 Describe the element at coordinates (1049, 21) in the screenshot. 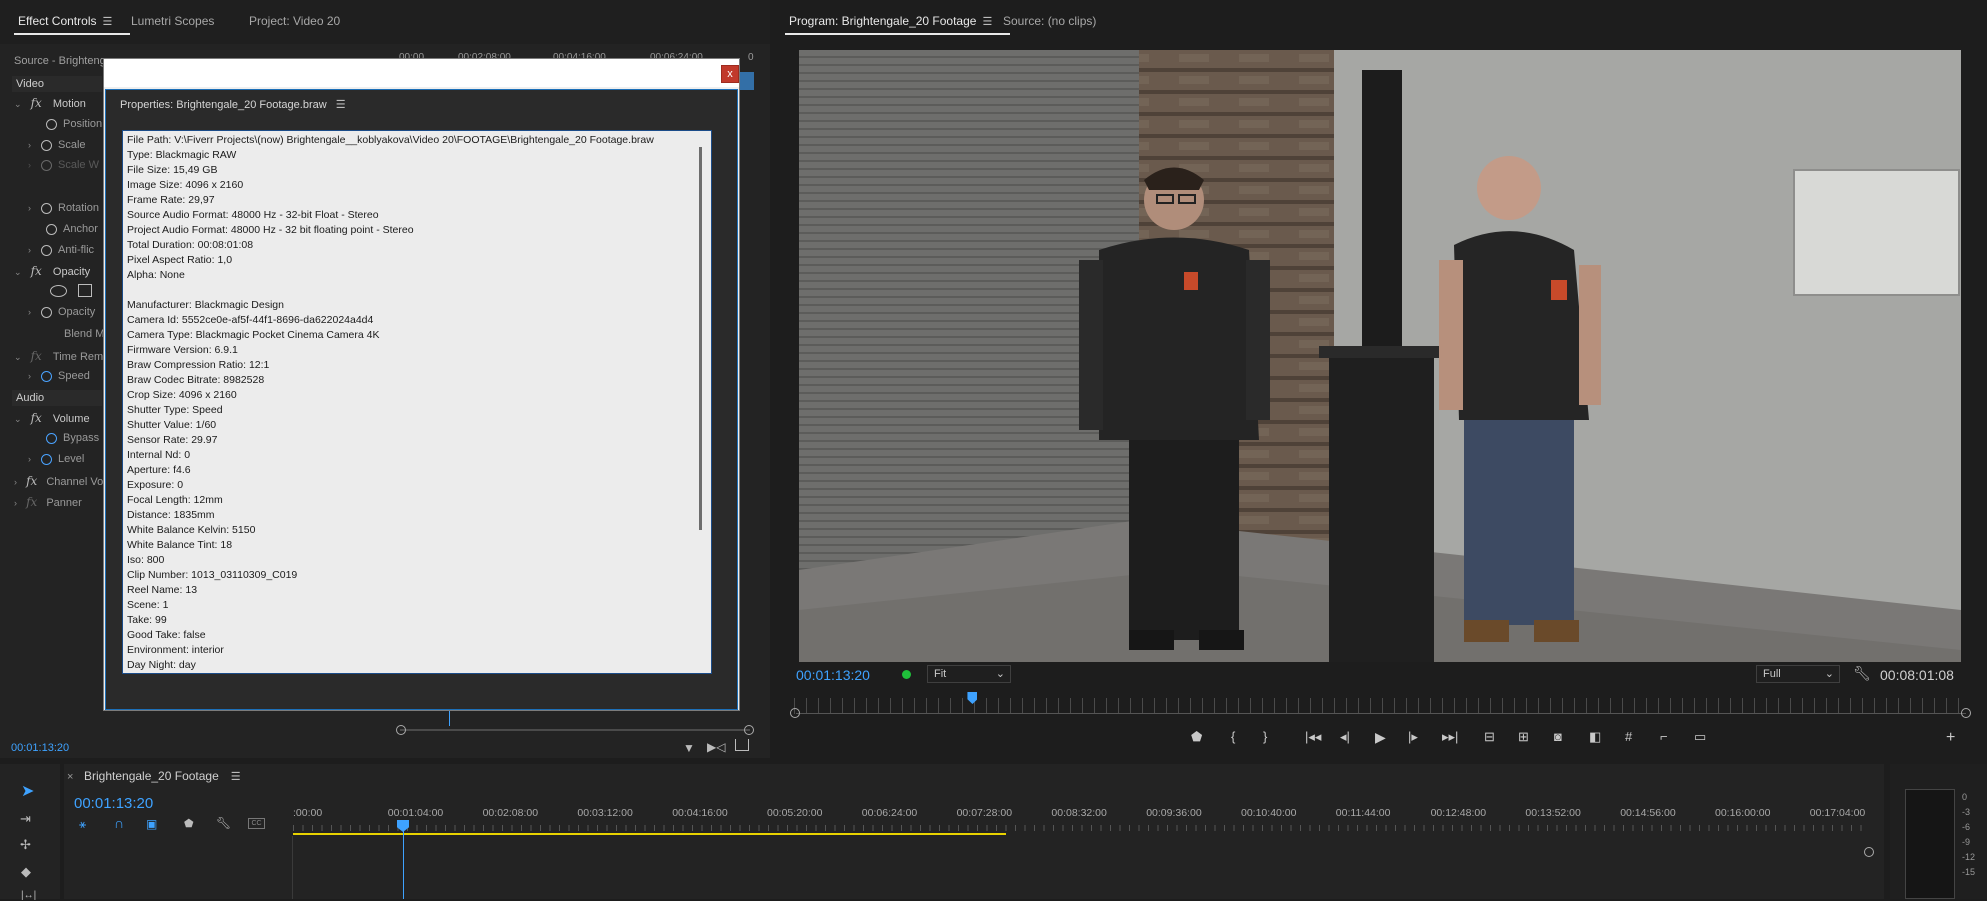

I see `tab-source: Source: (no clips)` at that location.